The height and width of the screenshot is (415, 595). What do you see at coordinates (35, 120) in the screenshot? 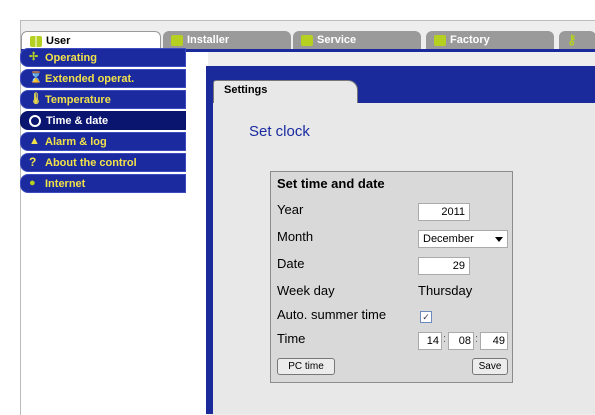
I see `clock-icon` at bounding box center [35, 120].